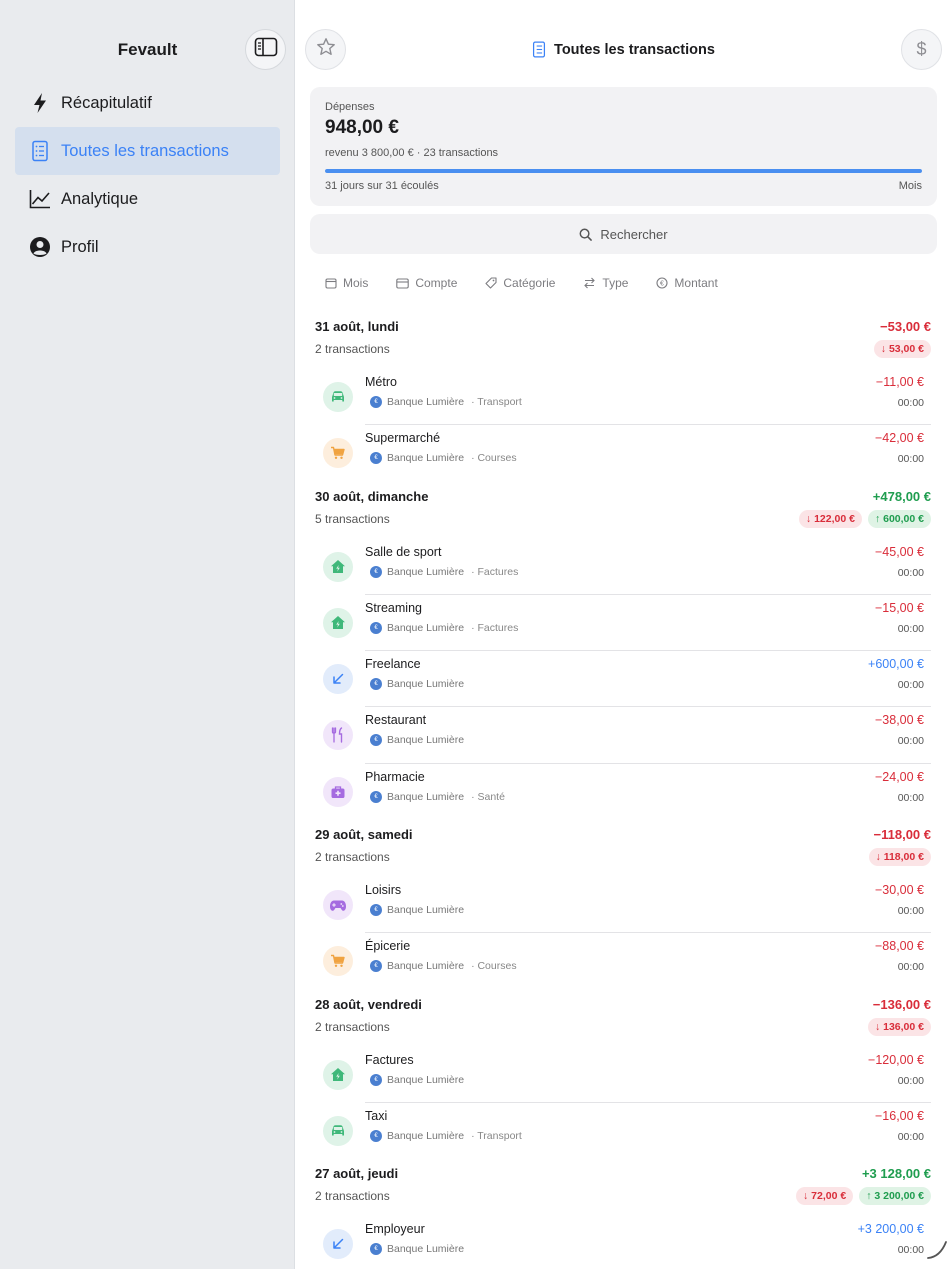 The width and height of the screenshot is (952, 1269). What do you see at coordinates (896, 1059) in the screenshot?
I see `transaction-amount: −120,00 €` at bounding box center [896, 1059].